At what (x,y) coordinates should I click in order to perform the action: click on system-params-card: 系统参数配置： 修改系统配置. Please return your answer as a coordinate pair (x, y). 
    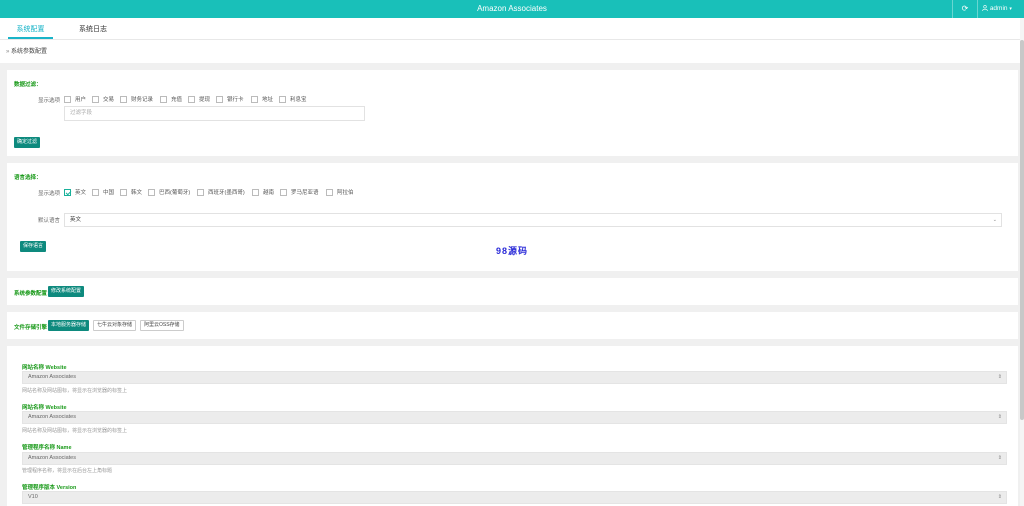
    Looking at the image, I should click on (512, 291).